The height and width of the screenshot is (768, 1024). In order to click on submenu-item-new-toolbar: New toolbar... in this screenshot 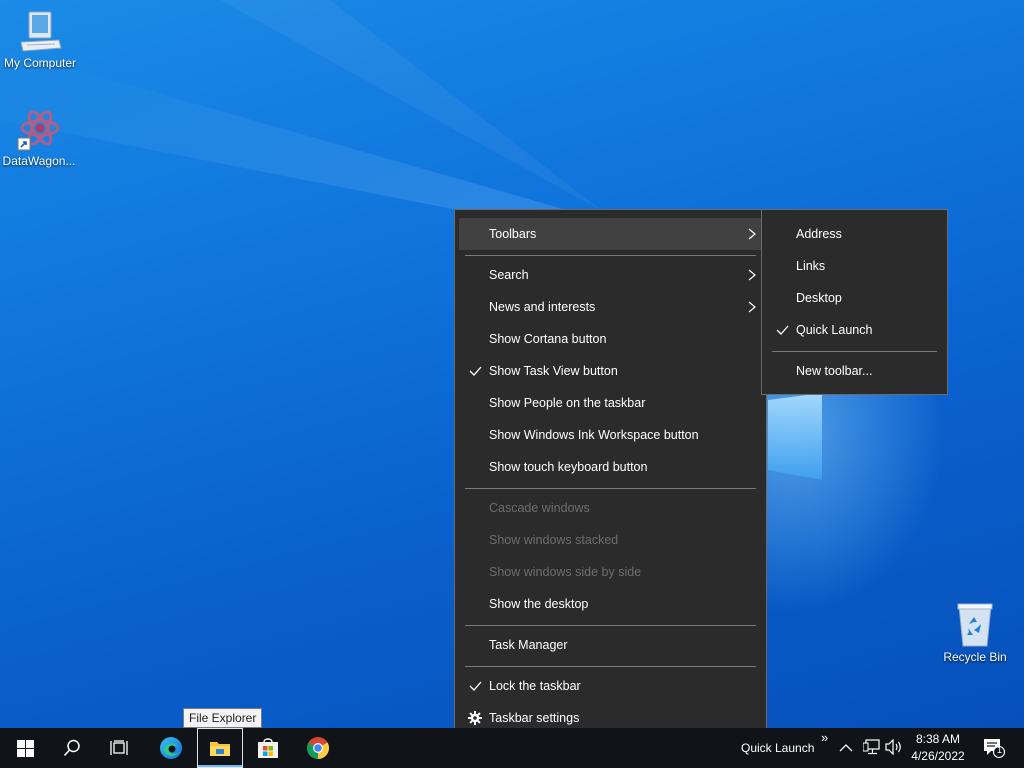, I will do `click(854, 371)`.